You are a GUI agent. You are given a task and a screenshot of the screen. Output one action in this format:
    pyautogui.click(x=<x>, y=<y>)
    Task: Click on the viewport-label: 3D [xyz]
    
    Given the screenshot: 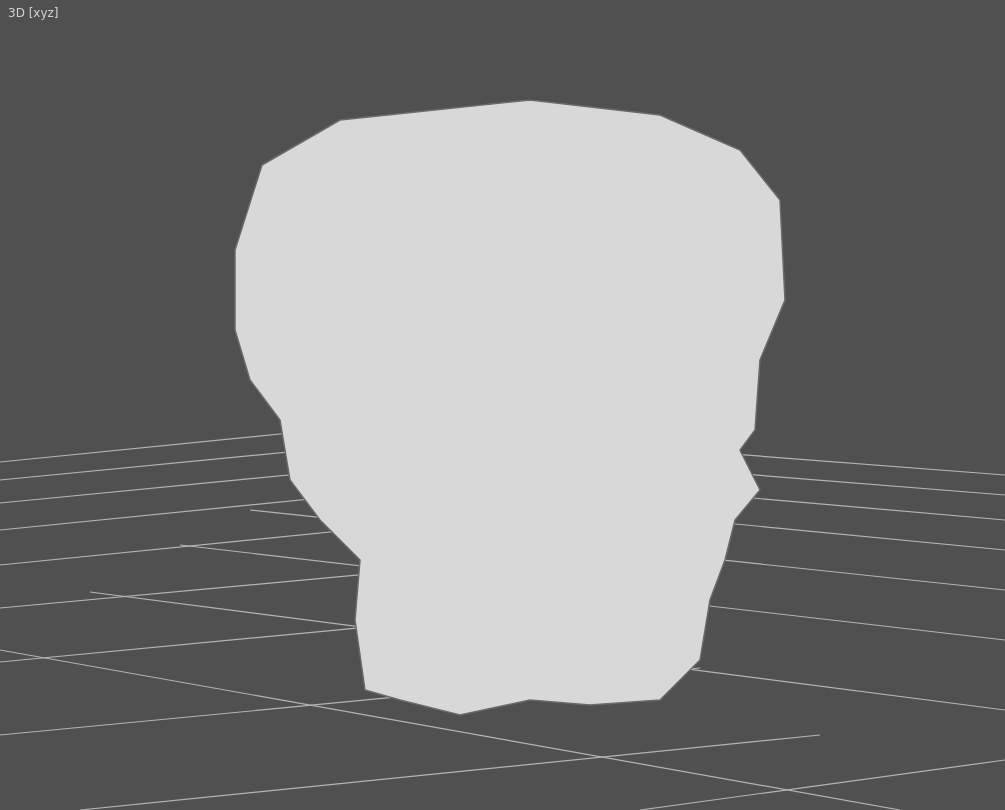 What is the action you would take?
    pyautogui.click(x=33, y=13)
    